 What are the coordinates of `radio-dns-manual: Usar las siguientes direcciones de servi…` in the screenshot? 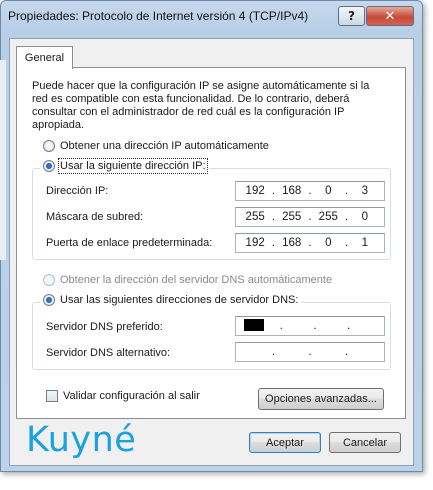 It's located at (171, 300).